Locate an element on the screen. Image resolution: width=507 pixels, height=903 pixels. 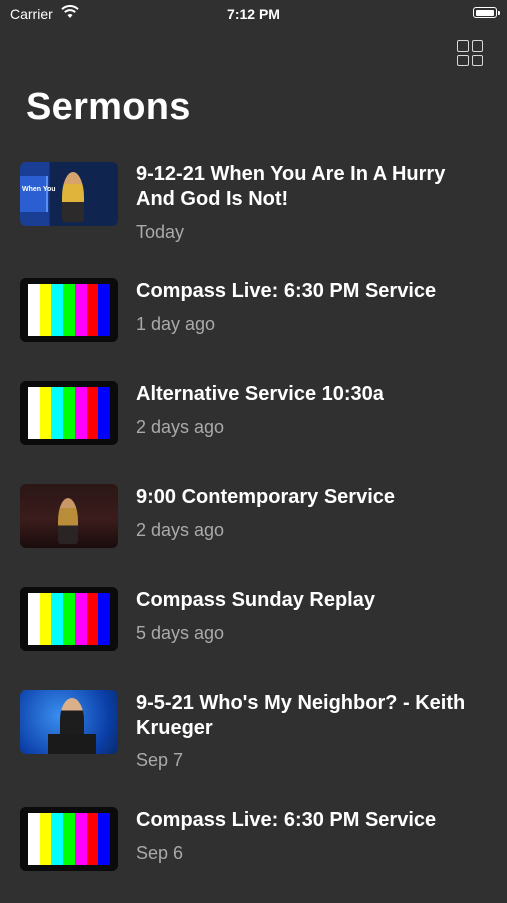
sermon-list-item: Compass Sunday Replay 5 days ago is located at coordinates (253, 635).